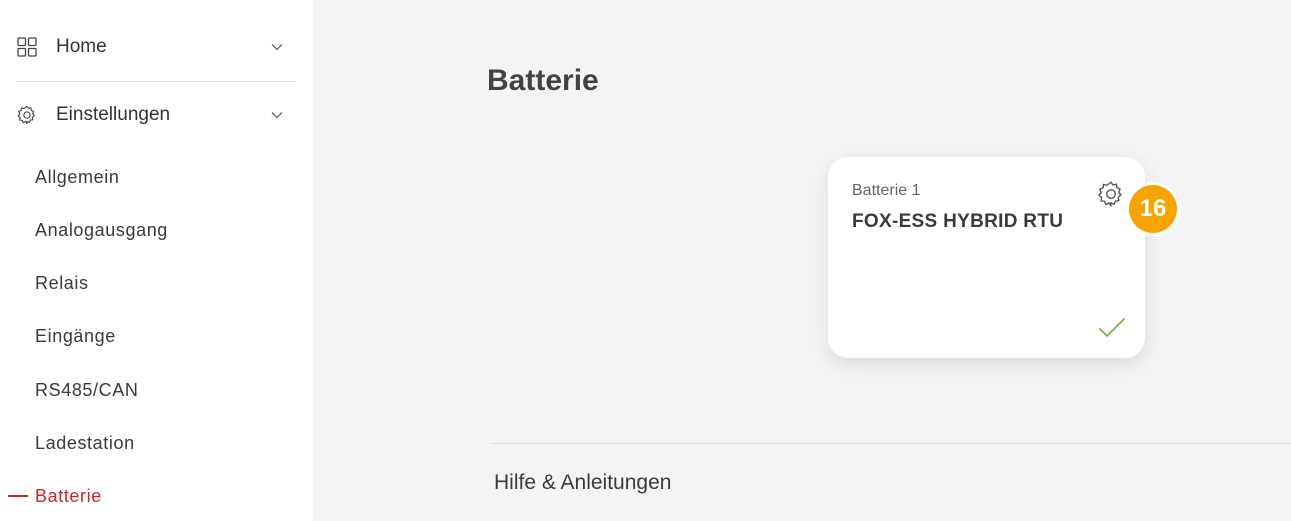 Image resolution: width=1291 pixels, height=521 pixels. I want to click on active-indicator, so click(18, 495).